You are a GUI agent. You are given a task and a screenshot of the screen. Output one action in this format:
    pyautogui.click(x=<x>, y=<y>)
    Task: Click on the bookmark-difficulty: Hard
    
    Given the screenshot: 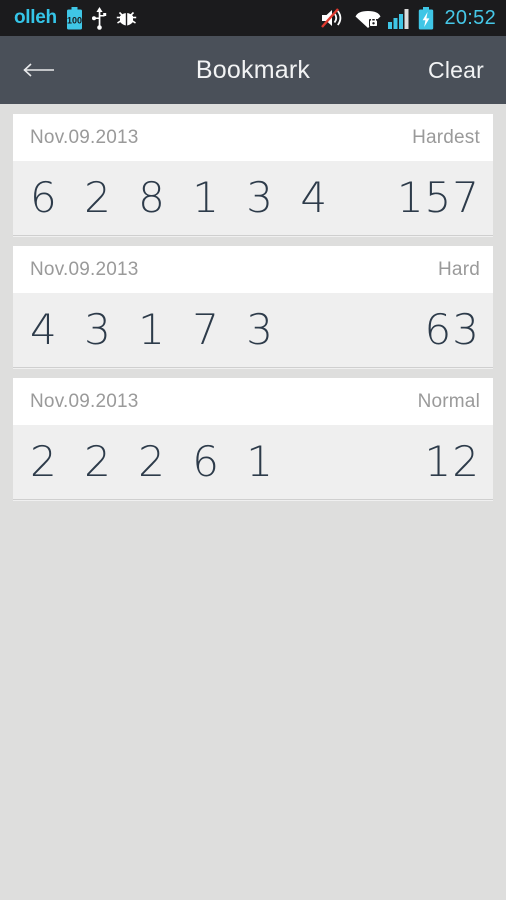 What is the action you would take?
    pyautogui.click(x=459, y=269)
    